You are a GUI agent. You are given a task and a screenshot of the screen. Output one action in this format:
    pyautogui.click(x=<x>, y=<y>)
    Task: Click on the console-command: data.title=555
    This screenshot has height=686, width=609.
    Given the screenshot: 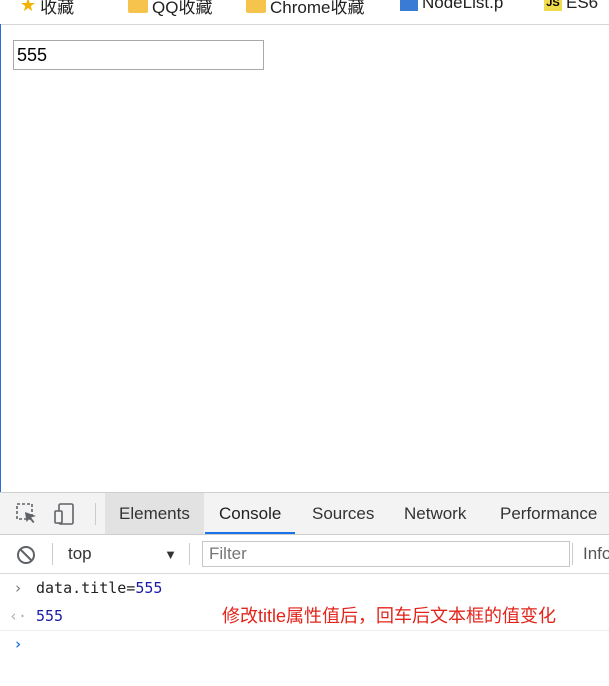 What is the action you would take?
    pyautogui.click(x=99, y=588)
    